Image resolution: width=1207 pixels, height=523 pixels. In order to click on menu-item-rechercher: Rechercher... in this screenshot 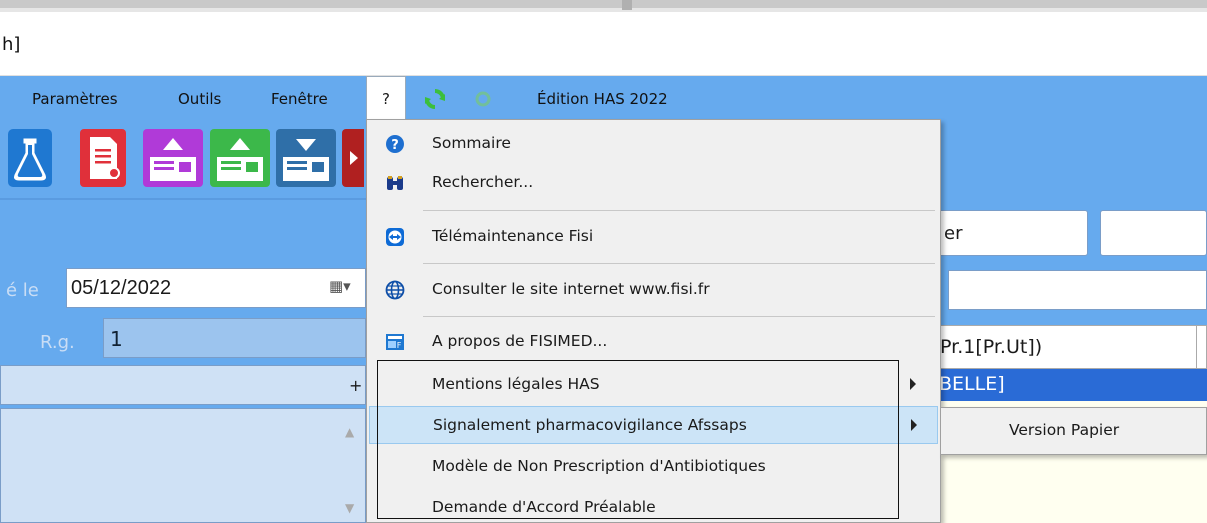, I will do `click(653, 183)`.